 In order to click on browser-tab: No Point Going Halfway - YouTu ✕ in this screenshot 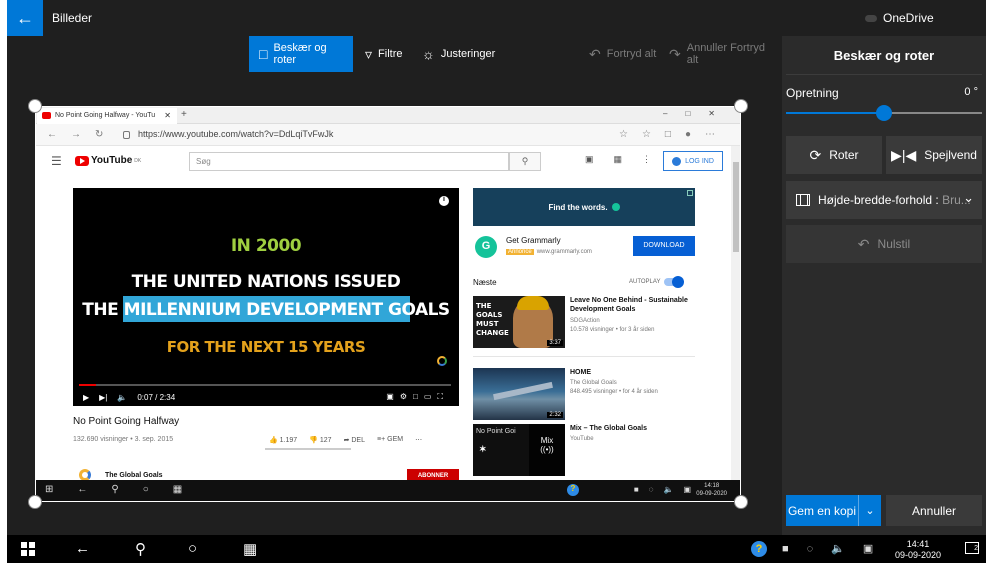, I will do `click(107, 116)`.